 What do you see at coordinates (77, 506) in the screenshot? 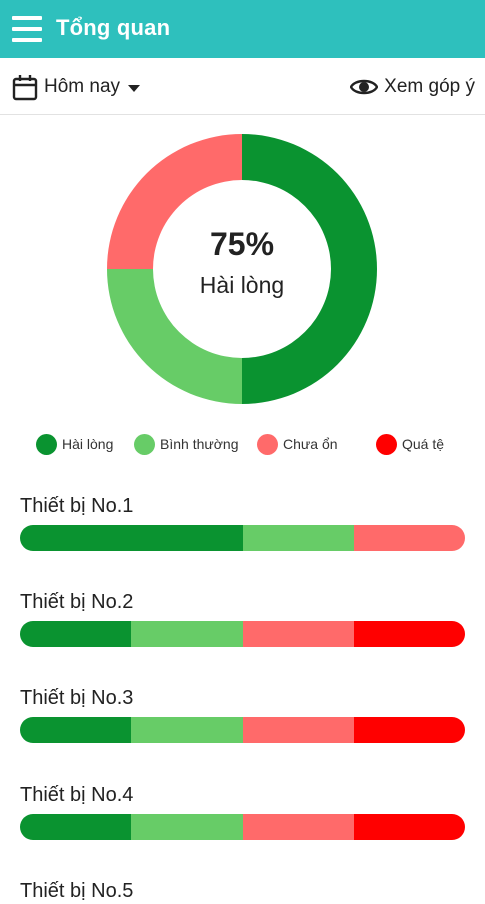
I see `device-name: Thiết bị No.1` at bounding box center [77, 506].